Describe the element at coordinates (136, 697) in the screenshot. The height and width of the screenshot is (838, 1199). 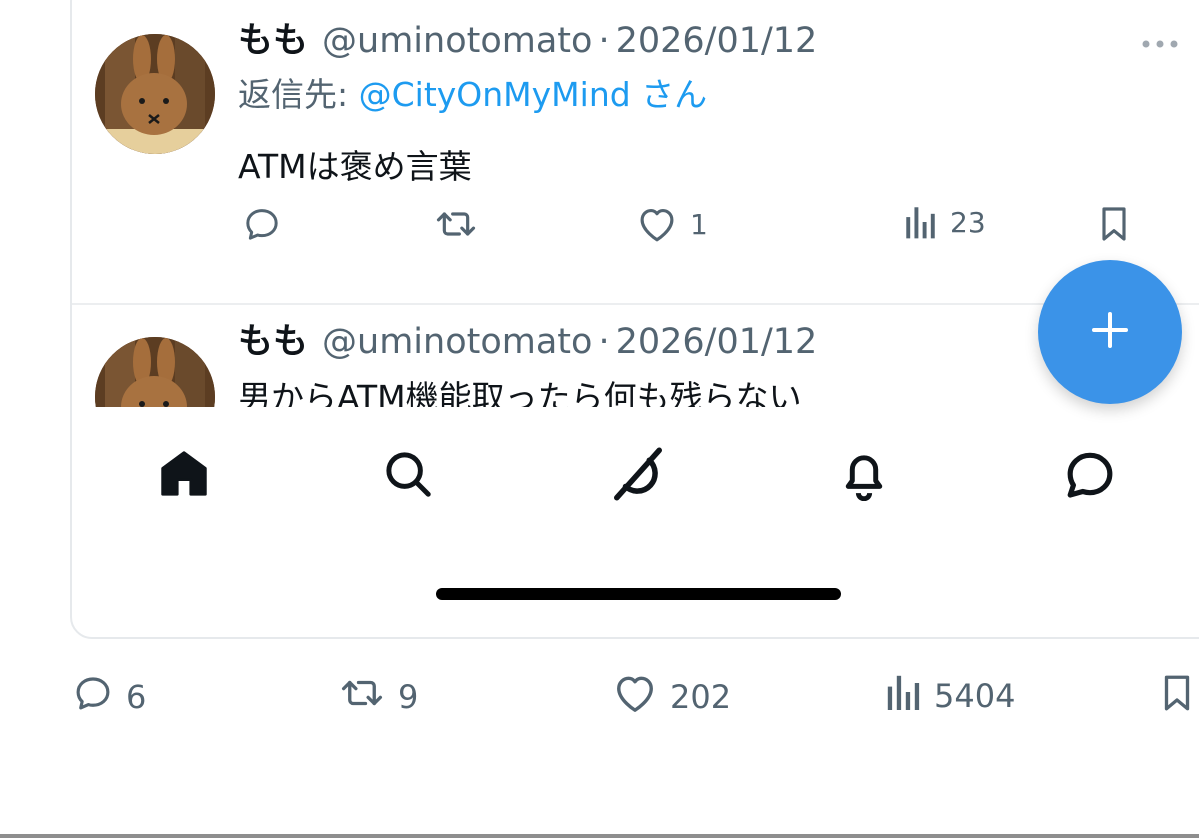
I see `reply-count: 6` at that location.